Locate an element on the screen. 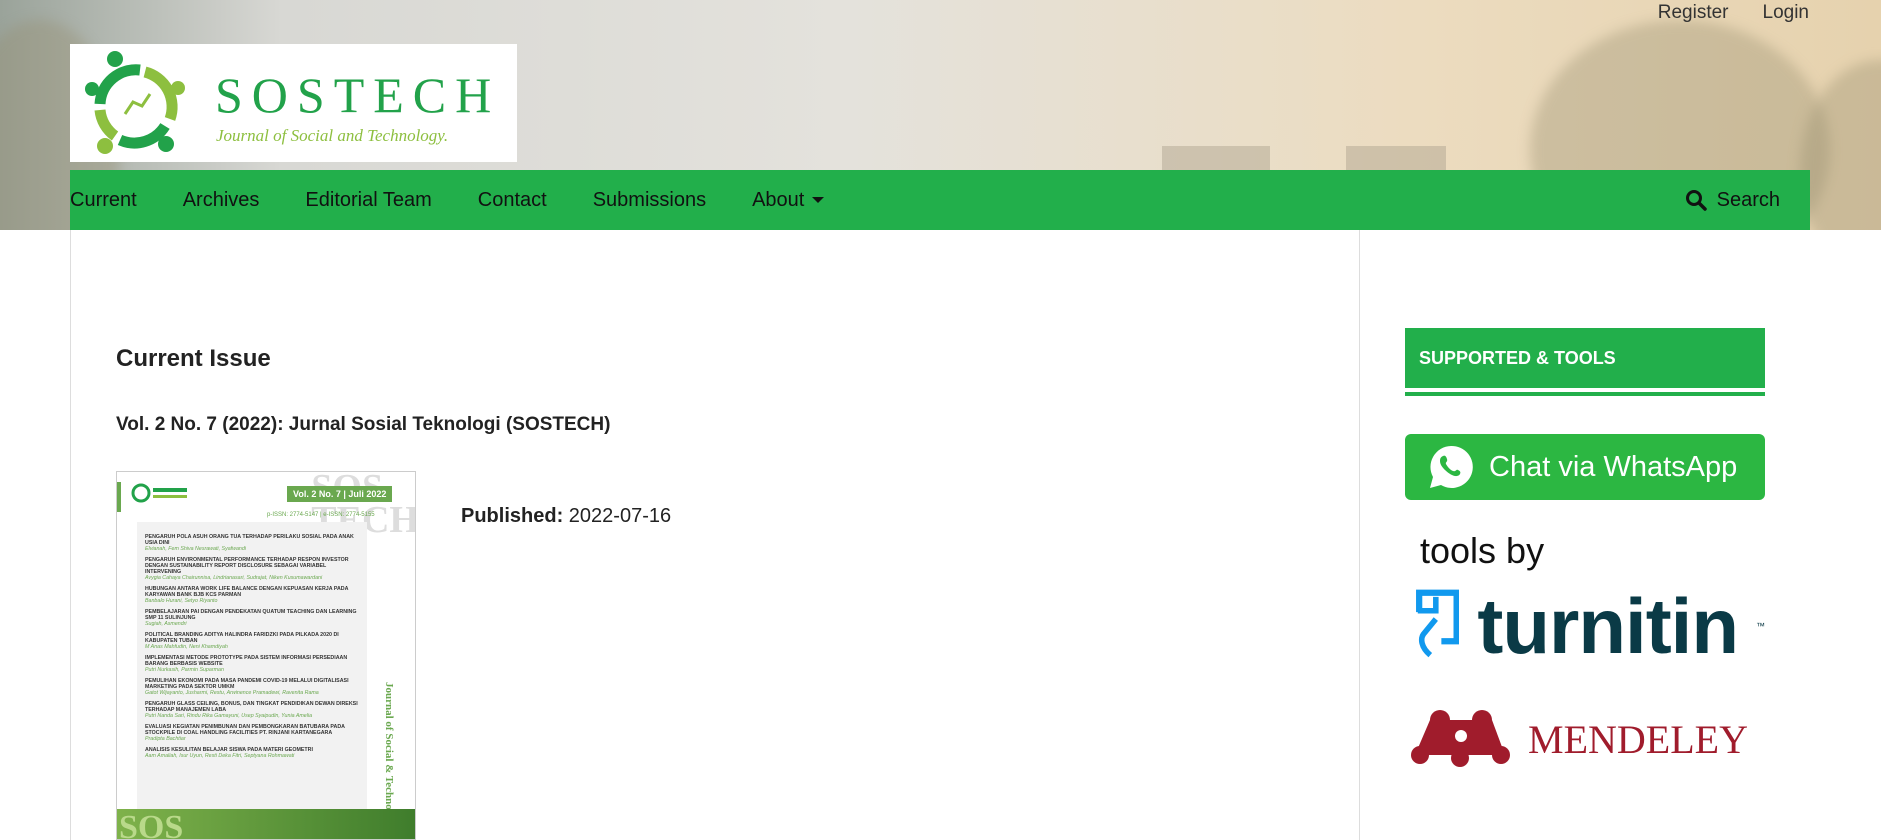 The height and width of the screenshot is (840, 1881). whatsapp-chat-button: Chat via WhatsApp is located at coordinates (1585, 467).